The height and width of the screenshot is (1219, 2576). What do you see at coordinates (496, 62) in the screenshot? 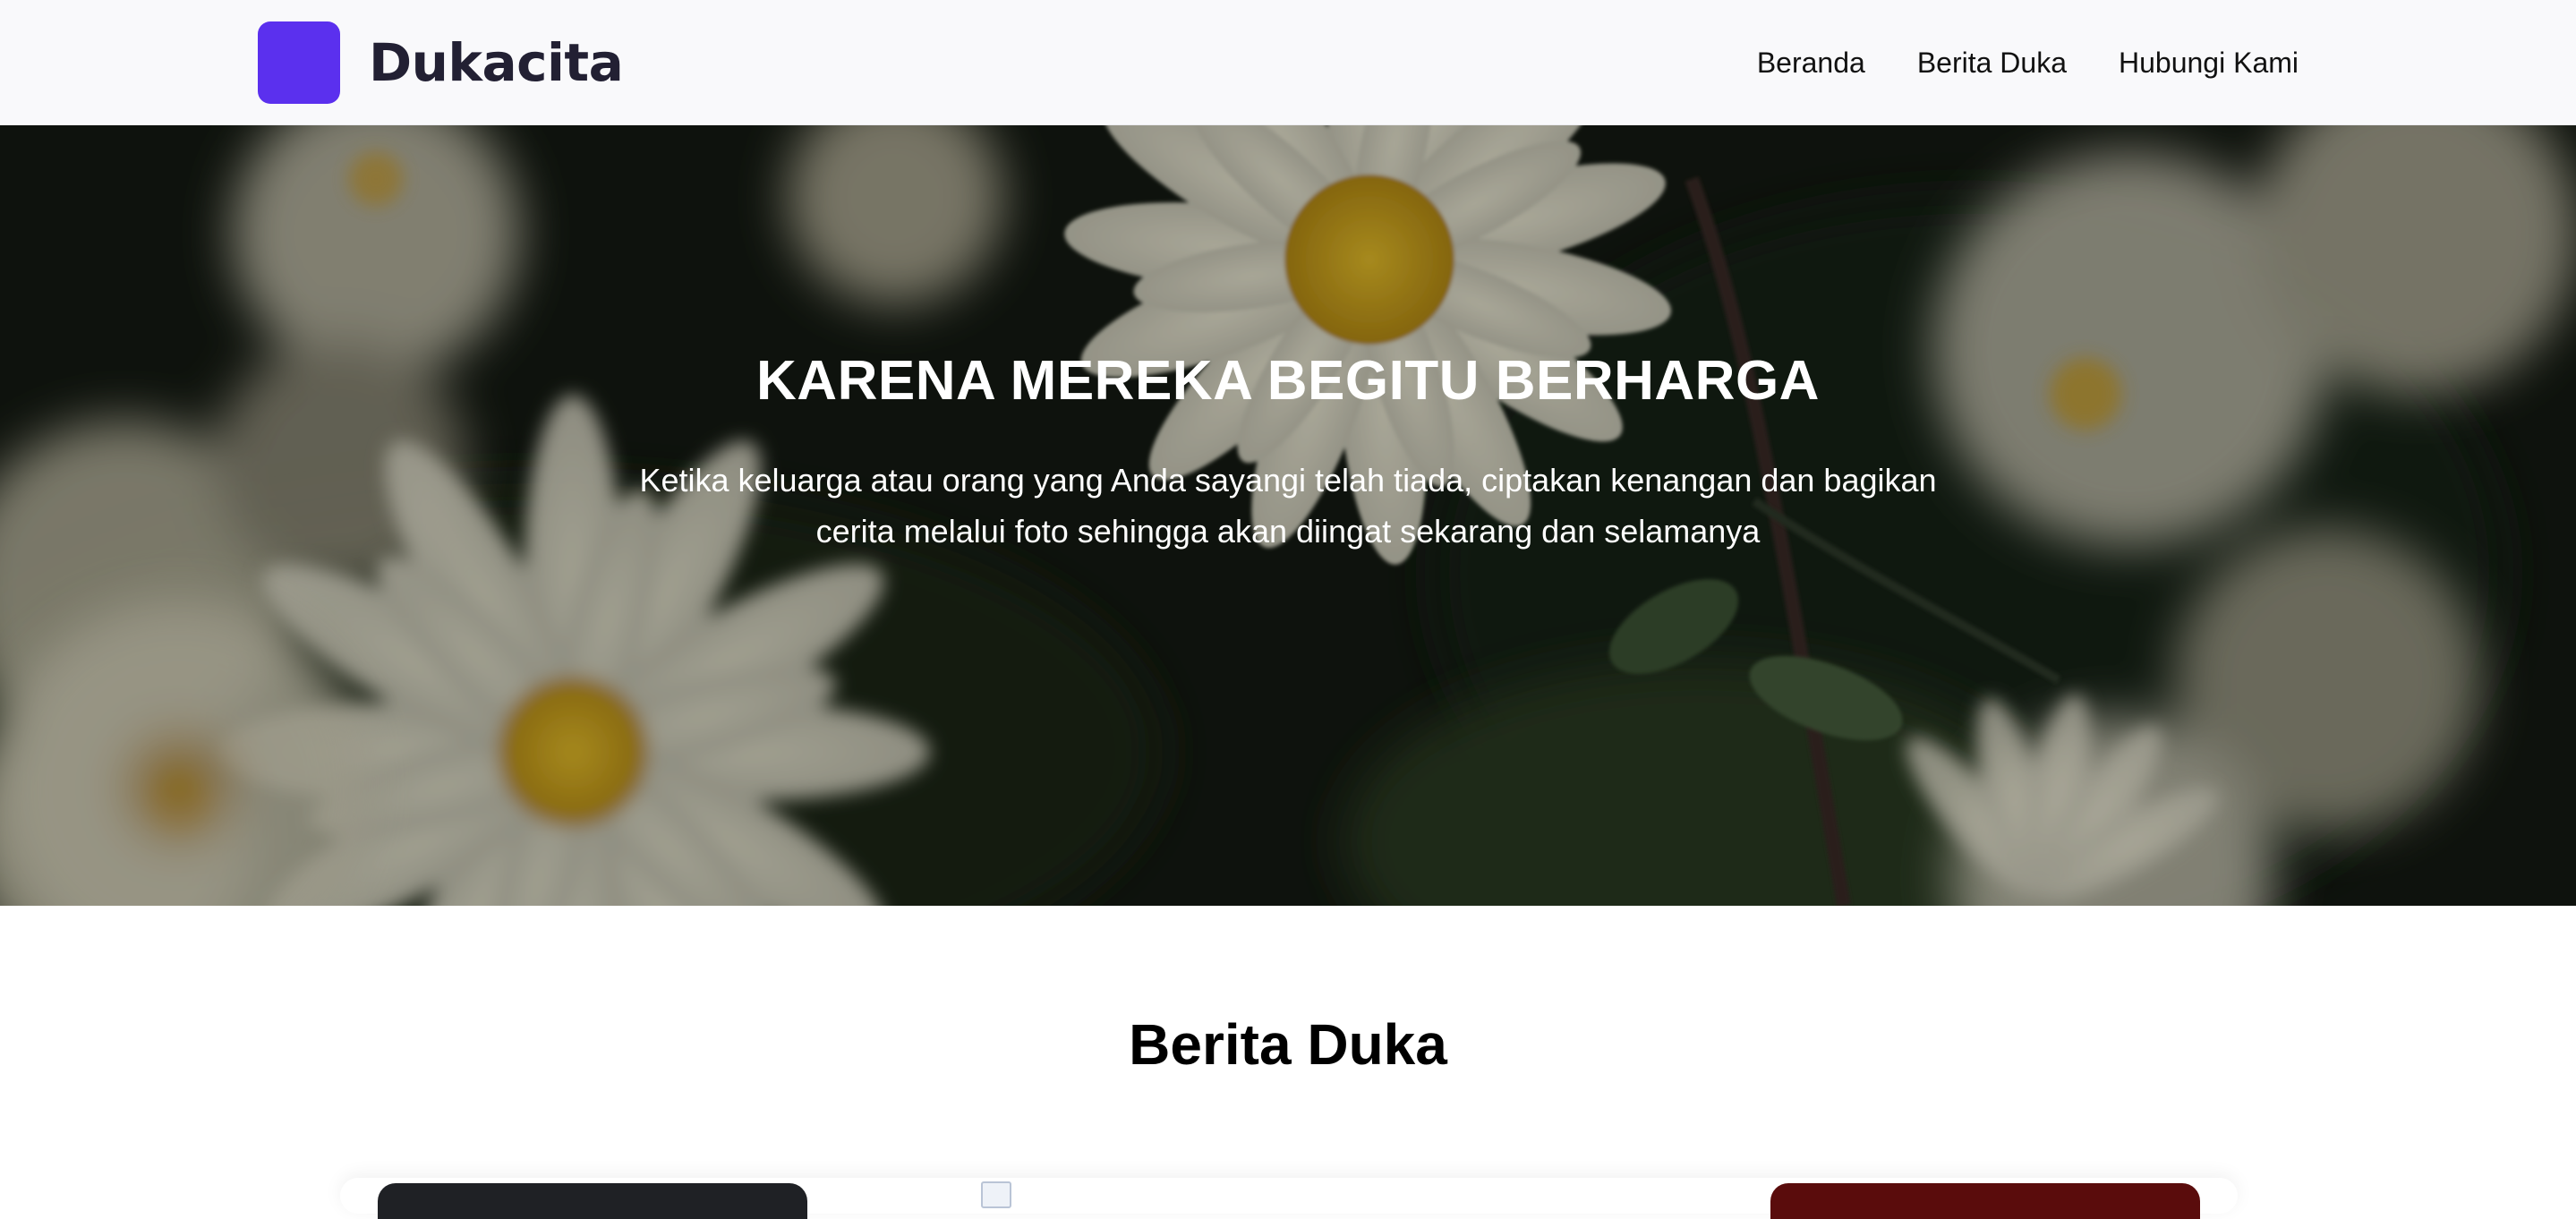
I see `brand-name: Dukacita` at bounding box center [496, 62].